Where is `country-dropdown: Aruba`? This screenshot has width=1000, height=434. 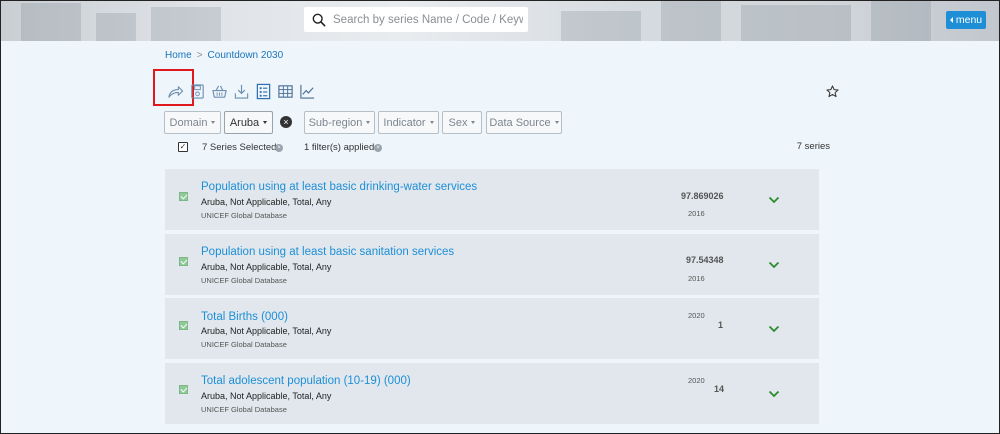 country-dropdown: Aruba is located at coordinates (248, 122).